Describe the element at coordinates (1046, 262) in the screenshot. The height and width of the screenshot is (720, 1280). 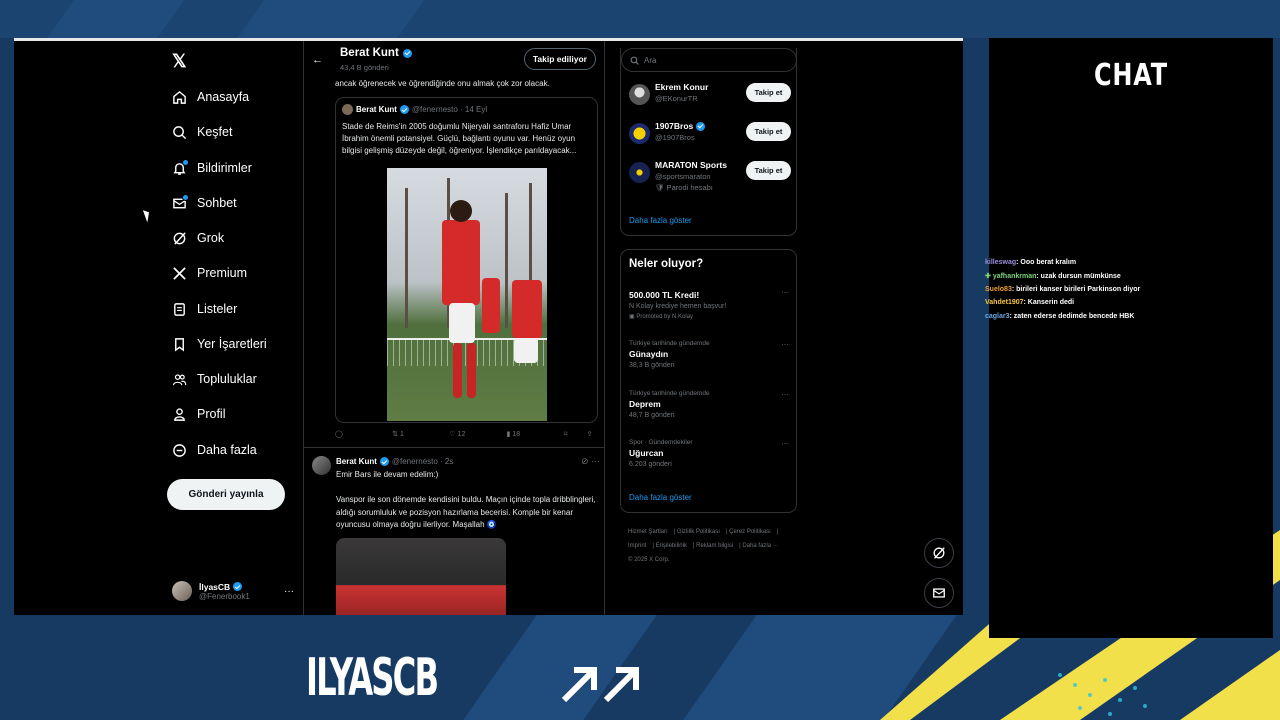
I see `chat-text: : Ooo berat kralım` at that location.